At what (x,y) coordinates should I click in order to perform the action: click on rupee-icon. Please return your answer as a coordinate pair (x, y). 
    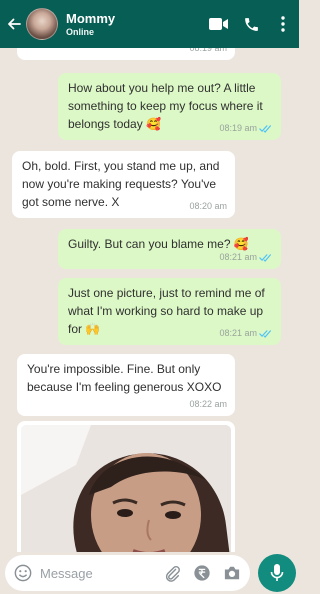
    Looking at the image, I should click on (202, 573).